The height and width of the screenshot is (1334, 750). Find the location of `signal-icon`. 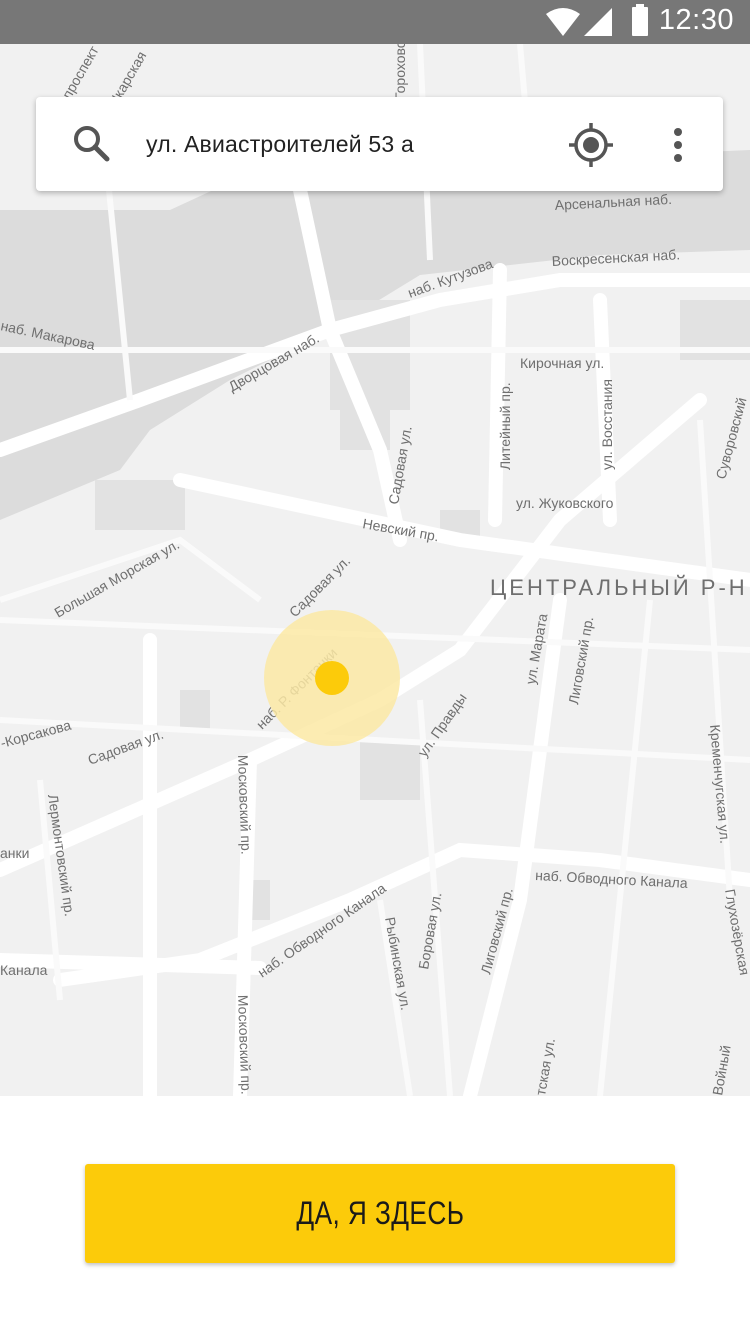

signal-icon is located at coordinates (598, 22).